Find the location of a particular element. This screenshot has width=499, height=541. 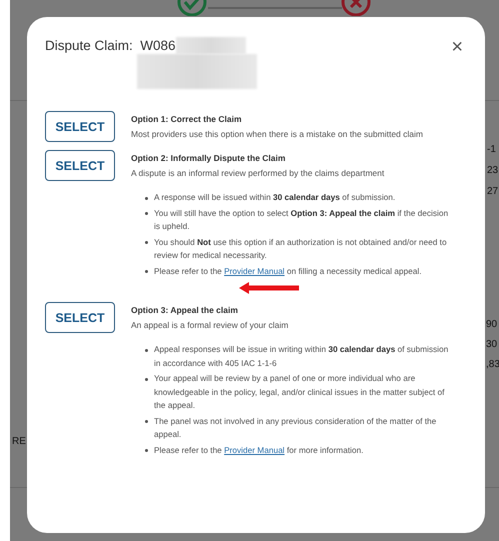

bullet-text: Appeal responses will be issue in writing within 30 calendar days of submission in accordance with 405 IAC 1-1-6 is located at coordinates (301, 356).